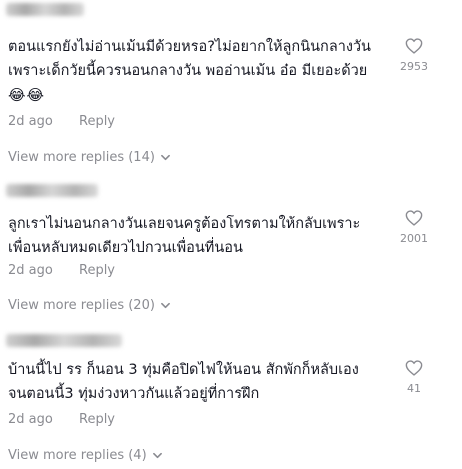  Describe the element at coordinates (414, 238) in the screenshot. I see `like-count: 2001` at that location.